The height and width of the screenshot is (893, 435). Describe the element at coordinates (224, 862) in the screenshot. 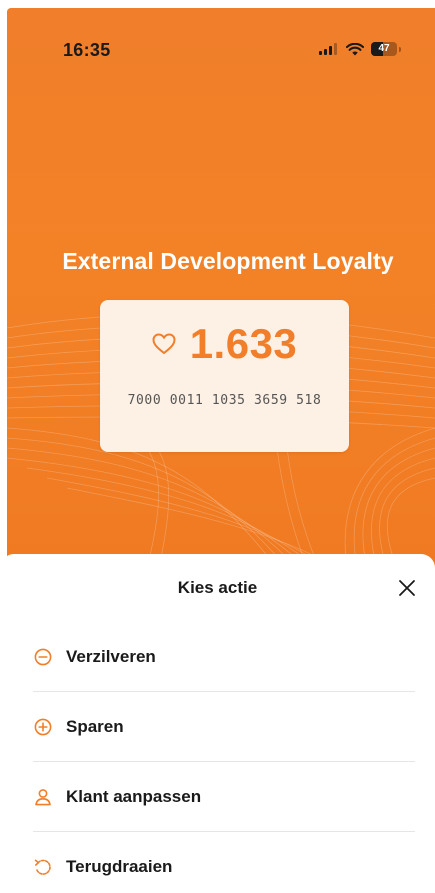

I see `action-undo: Terugdraaien` at that location.